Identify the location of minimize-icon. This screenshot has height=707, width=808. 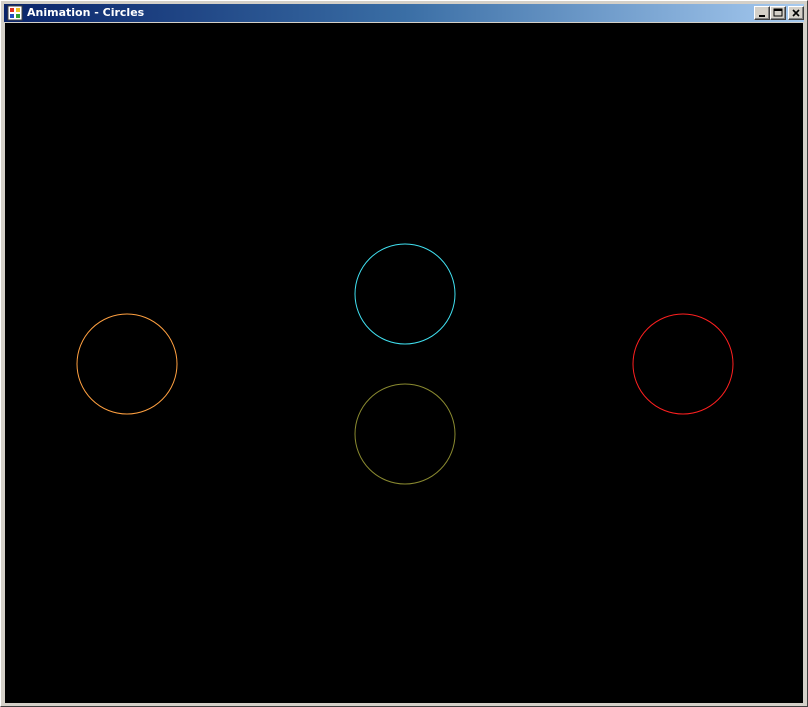
(762, 16).